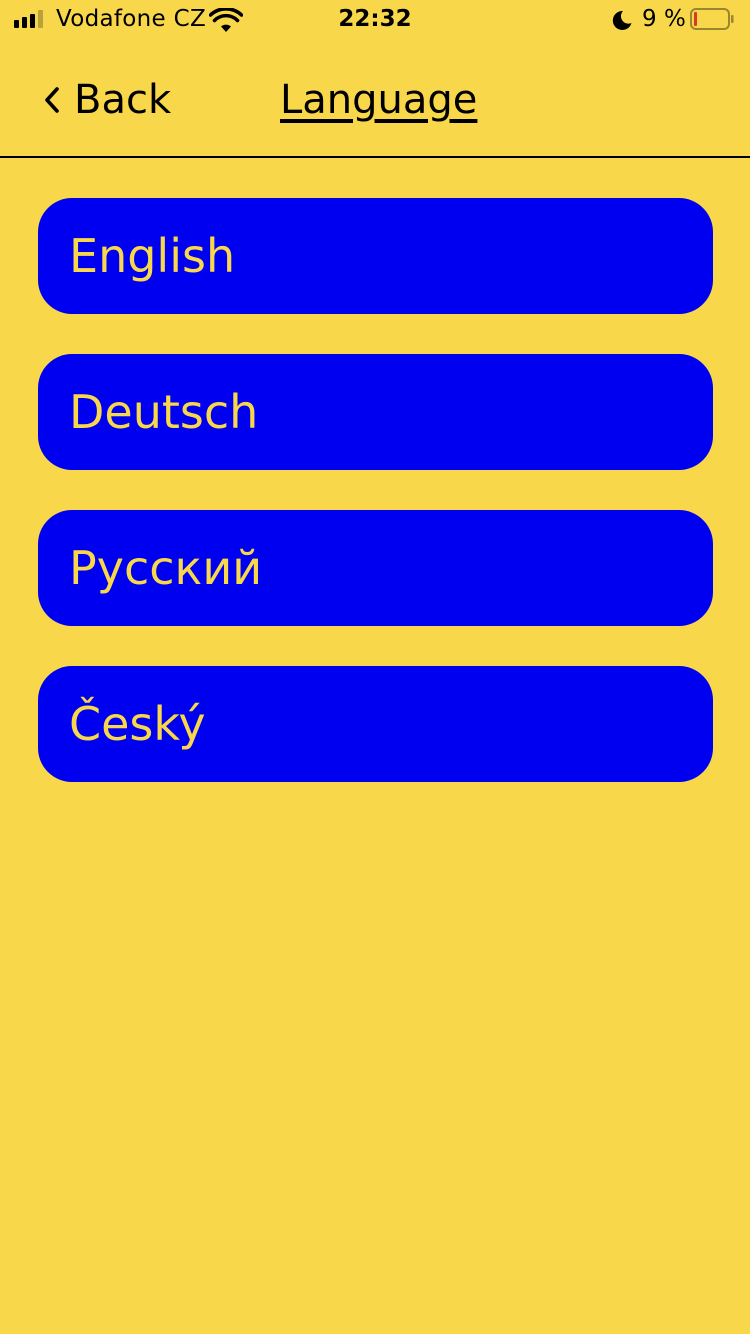 The width and height of the screenshot is (750, 1334). Describe the element at coordinates (375, 568) in the screenshot. I see `language-option-russian: Русский` at that location.